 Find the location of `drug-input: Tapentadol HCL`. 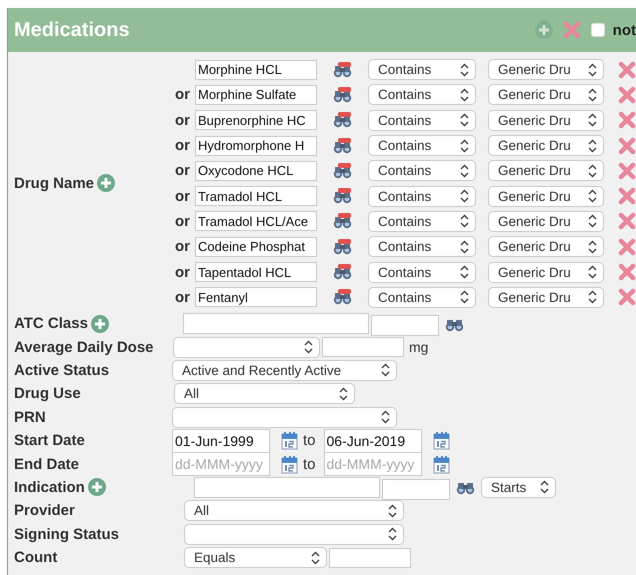

drug-input: Tapentadol HCL is located at coordinates (256, 272).